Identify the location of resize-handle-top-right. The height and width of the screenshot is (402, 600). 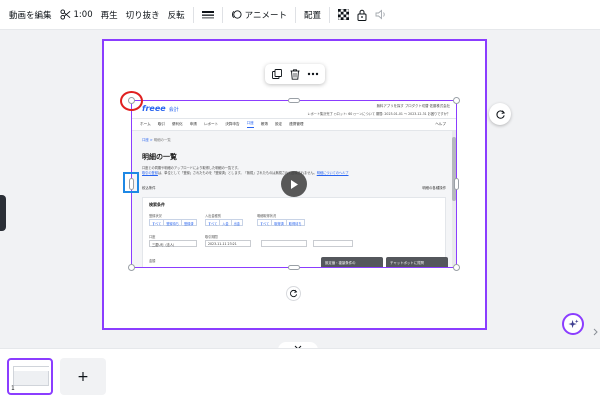
(456, 100).